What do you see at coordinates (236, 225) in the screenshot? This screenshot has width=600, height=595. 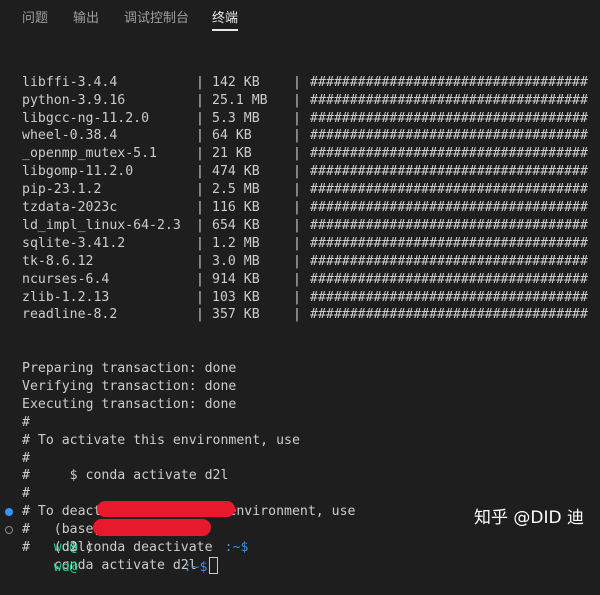 I see `package-size: 654 KB` at bounding box center [236, 225].